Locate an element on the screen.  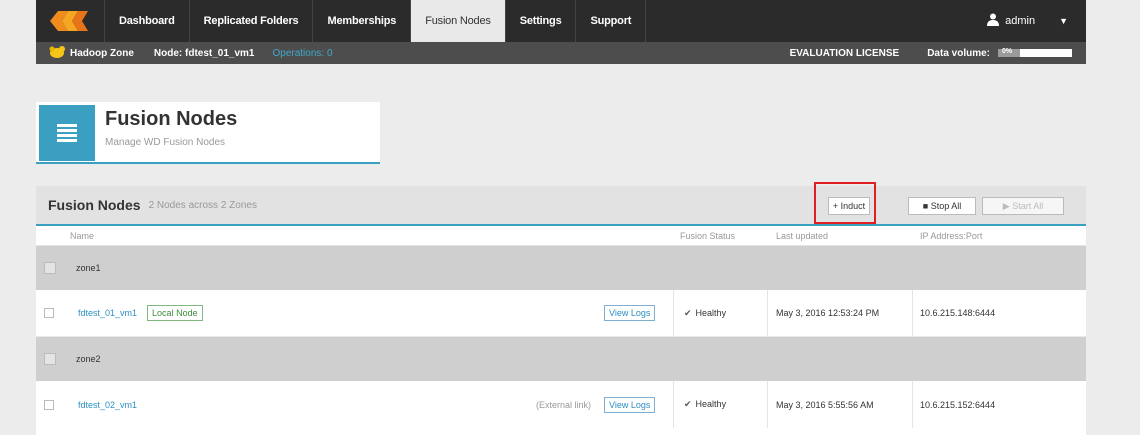
zone-group-row: zone2 is located at coordinates (561, 359).